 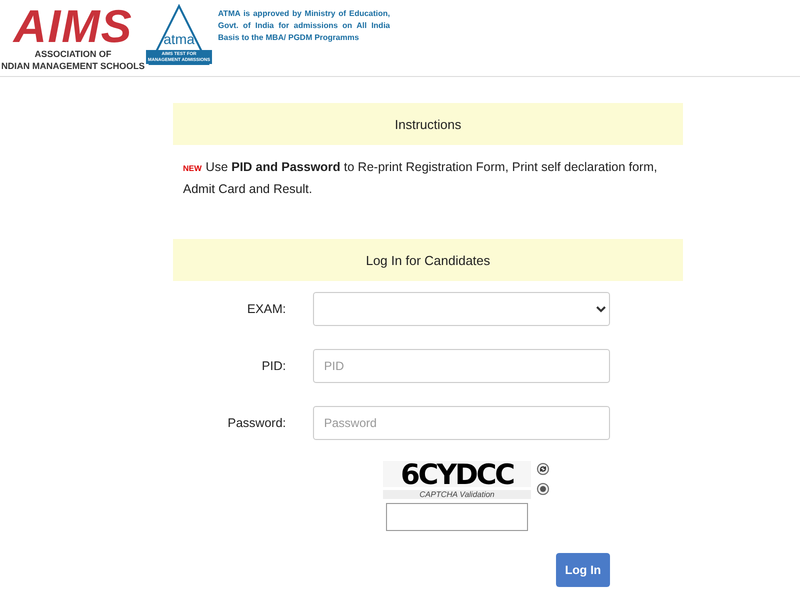 What do you see at coordinates (583, 570) in the screenshot?
I see `login-button: Log In` at bounding box center [583, 570].